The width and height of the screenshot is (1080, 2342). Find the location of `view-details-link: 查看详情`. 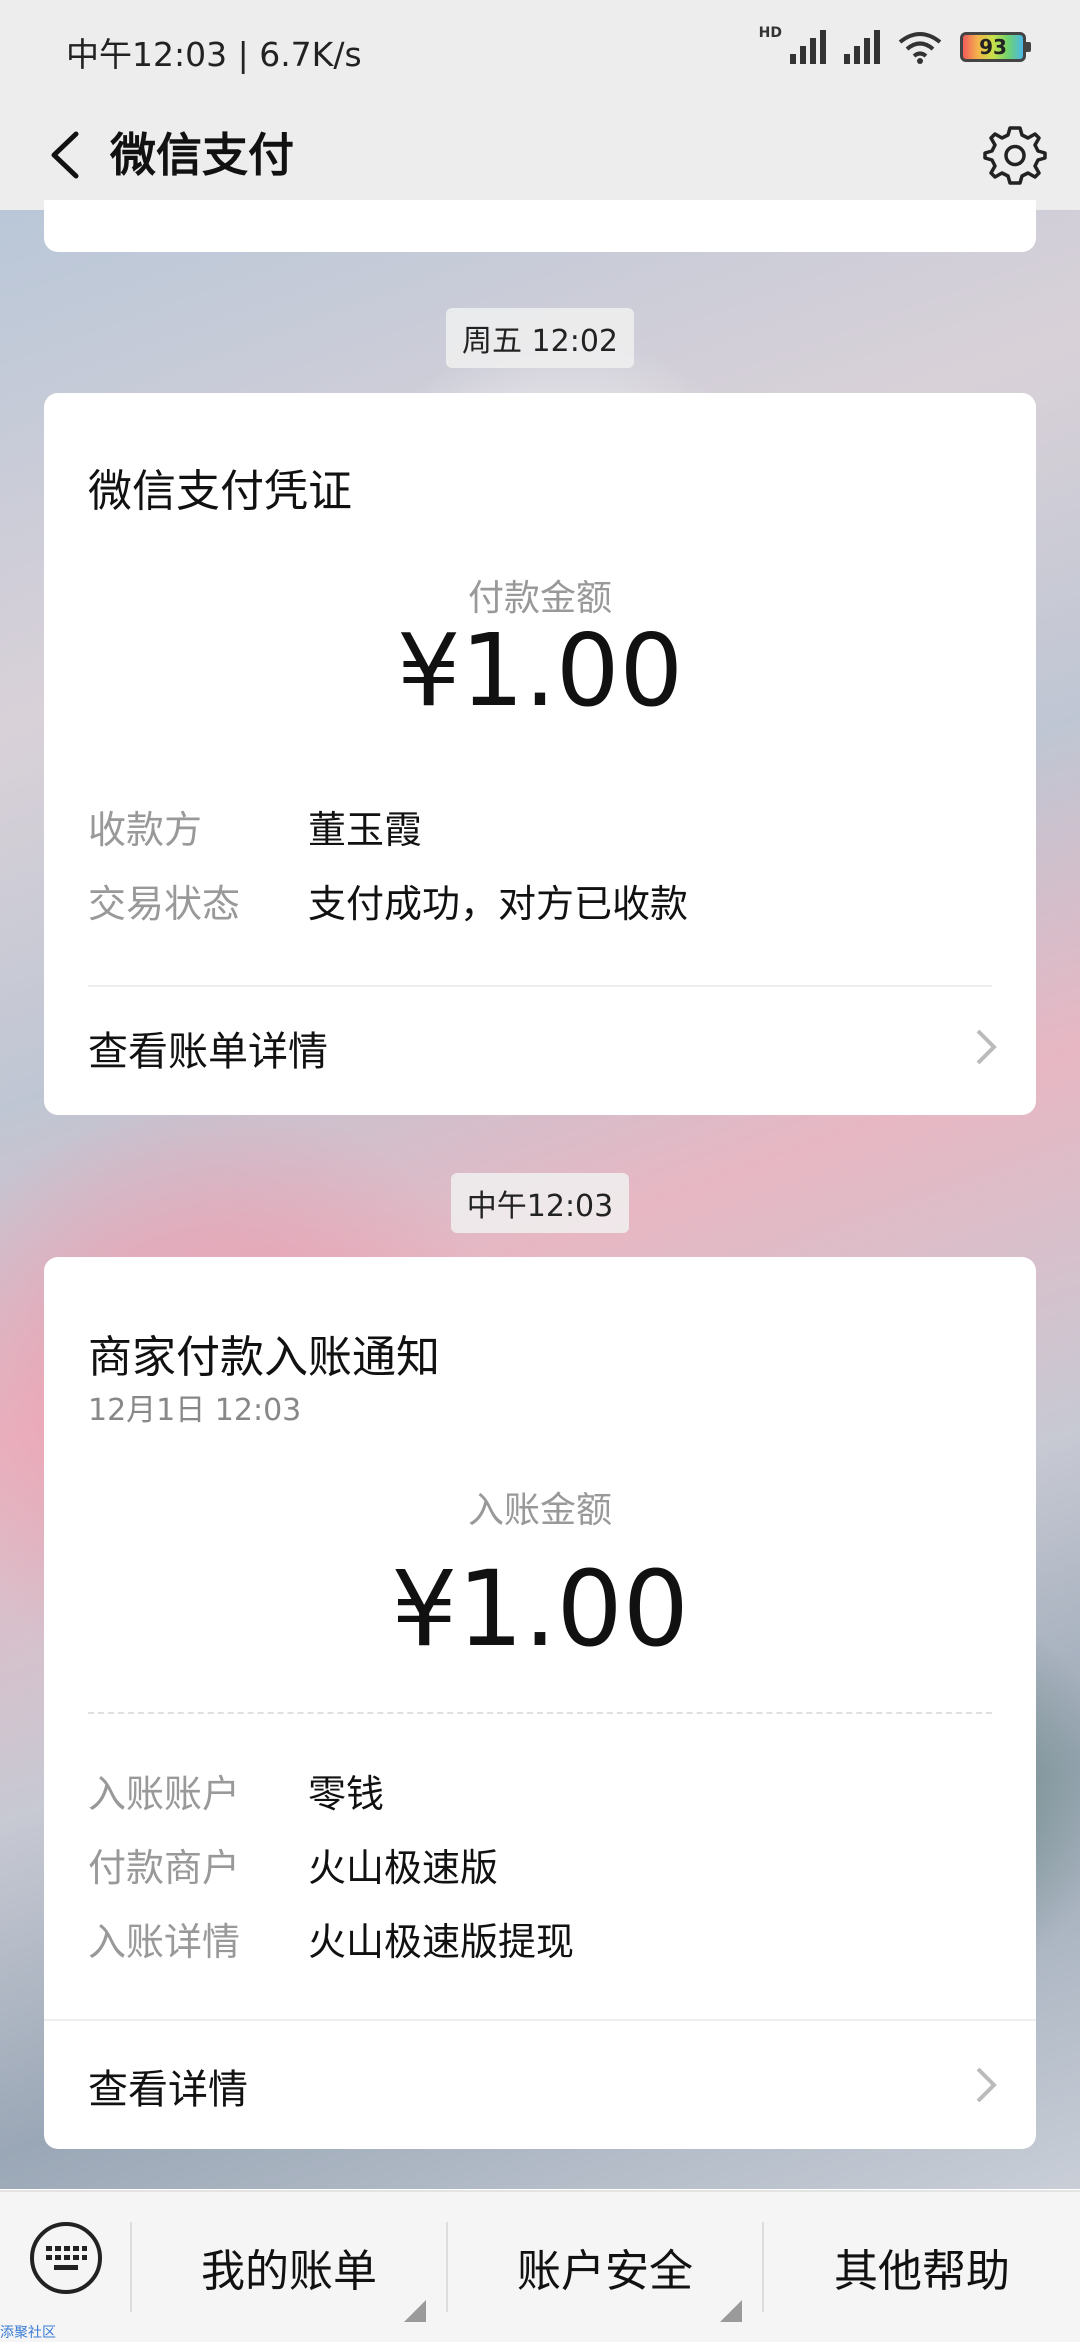

view-details-link: 查看详情 is located at coordinates (168, 2086).